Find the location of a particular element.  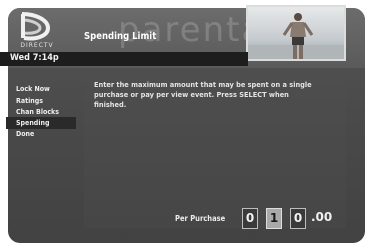

per-purchase-label: Per Purchase is located at coordinates (200, 218).